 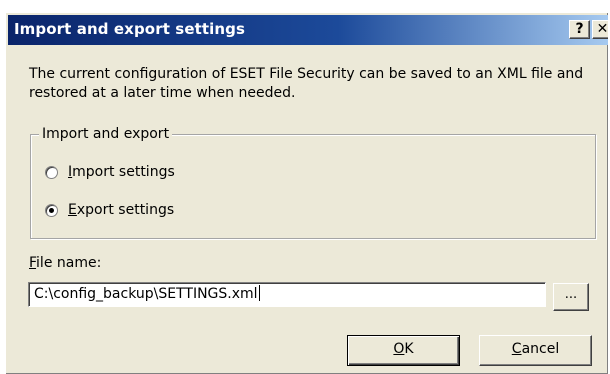 I want to click on title-bar: Import and export settings ? ✕, so click(x=308, y=30).